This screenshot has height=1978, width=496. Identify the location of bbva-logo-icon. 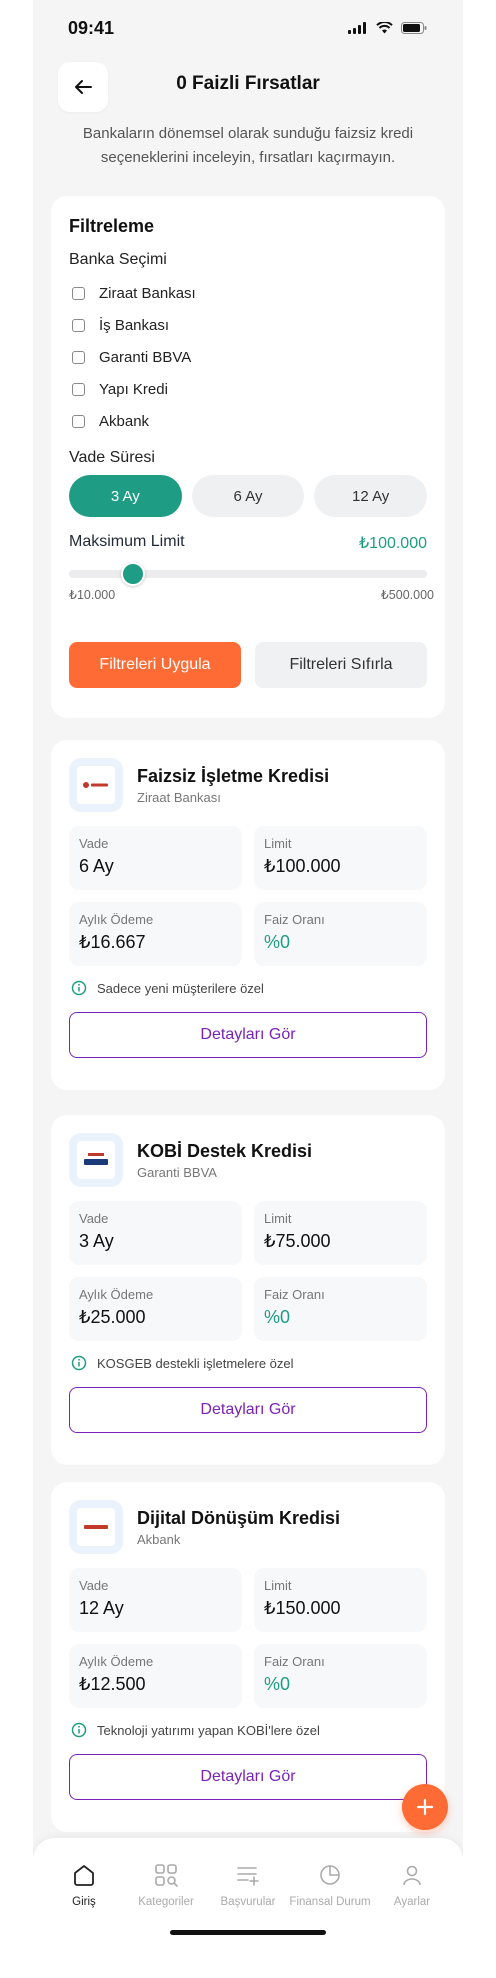
(96, 1160).